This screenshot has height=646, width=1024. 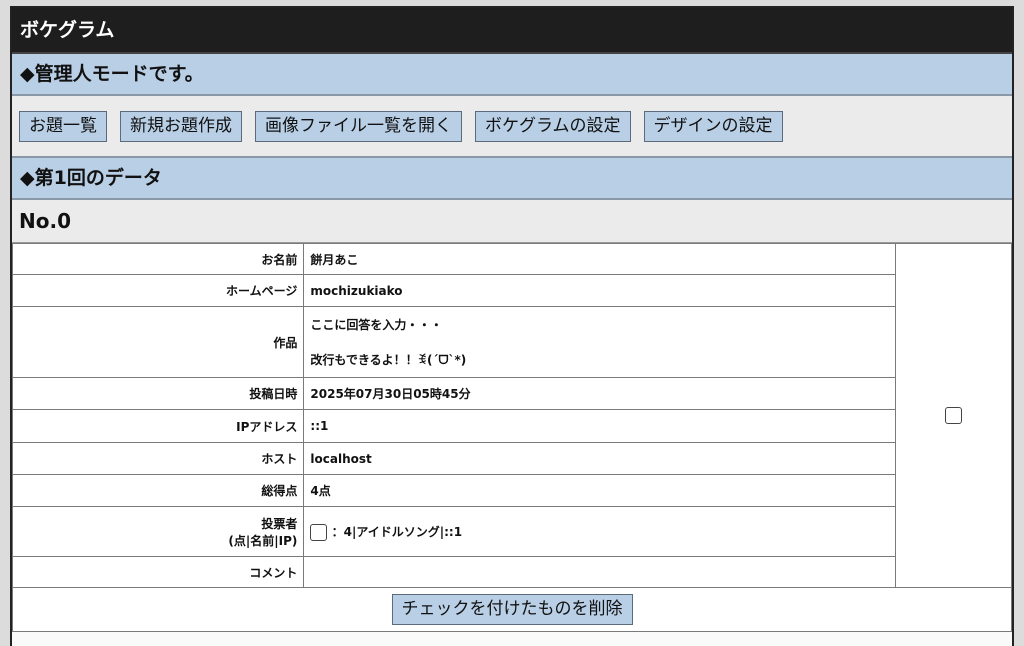 I want to click on table-row: ホスト localhost, so click(x=512, y=458).